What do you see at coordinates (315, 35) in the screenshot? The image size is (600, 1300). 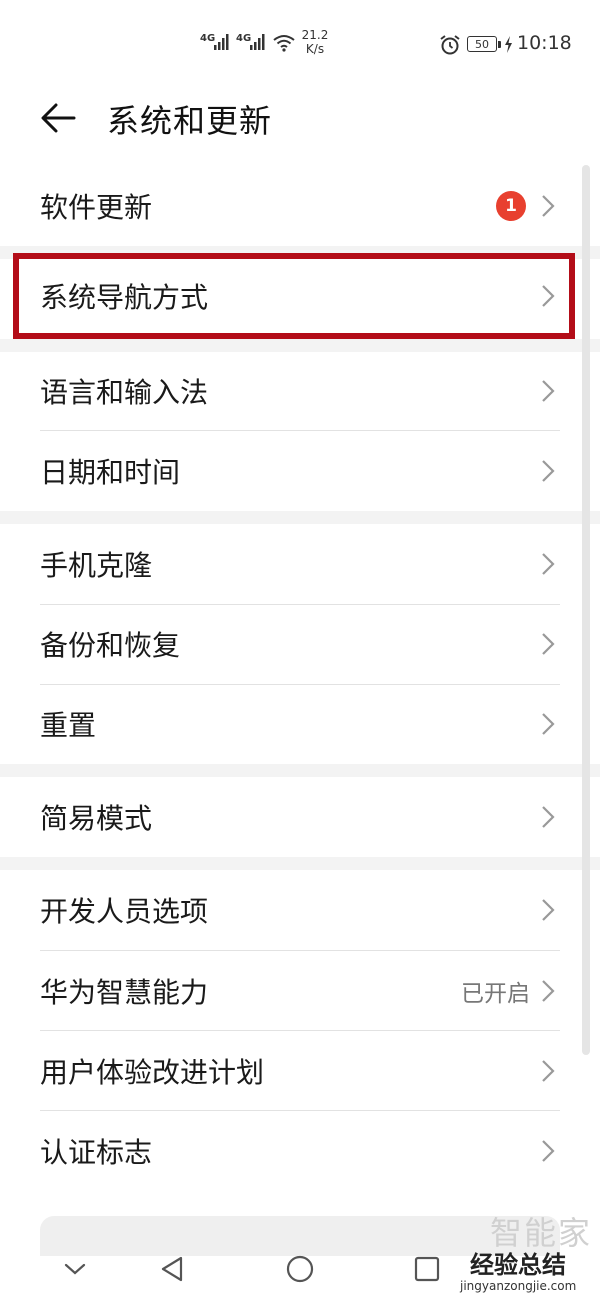 I see `speed-value: 21.2` at bounding box center [315, 35].